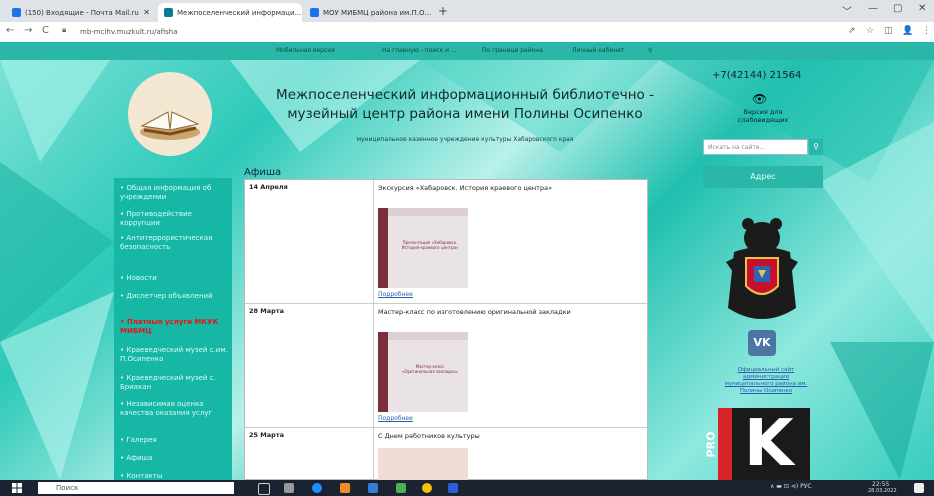 Image resolution: width=934 pixels, height=496 pixels. Describe the element at coordinates (430, 369) in the screenshot. I see `thumbnail-caption: Мастер-класс «Оригинальная закладка»` at that location.